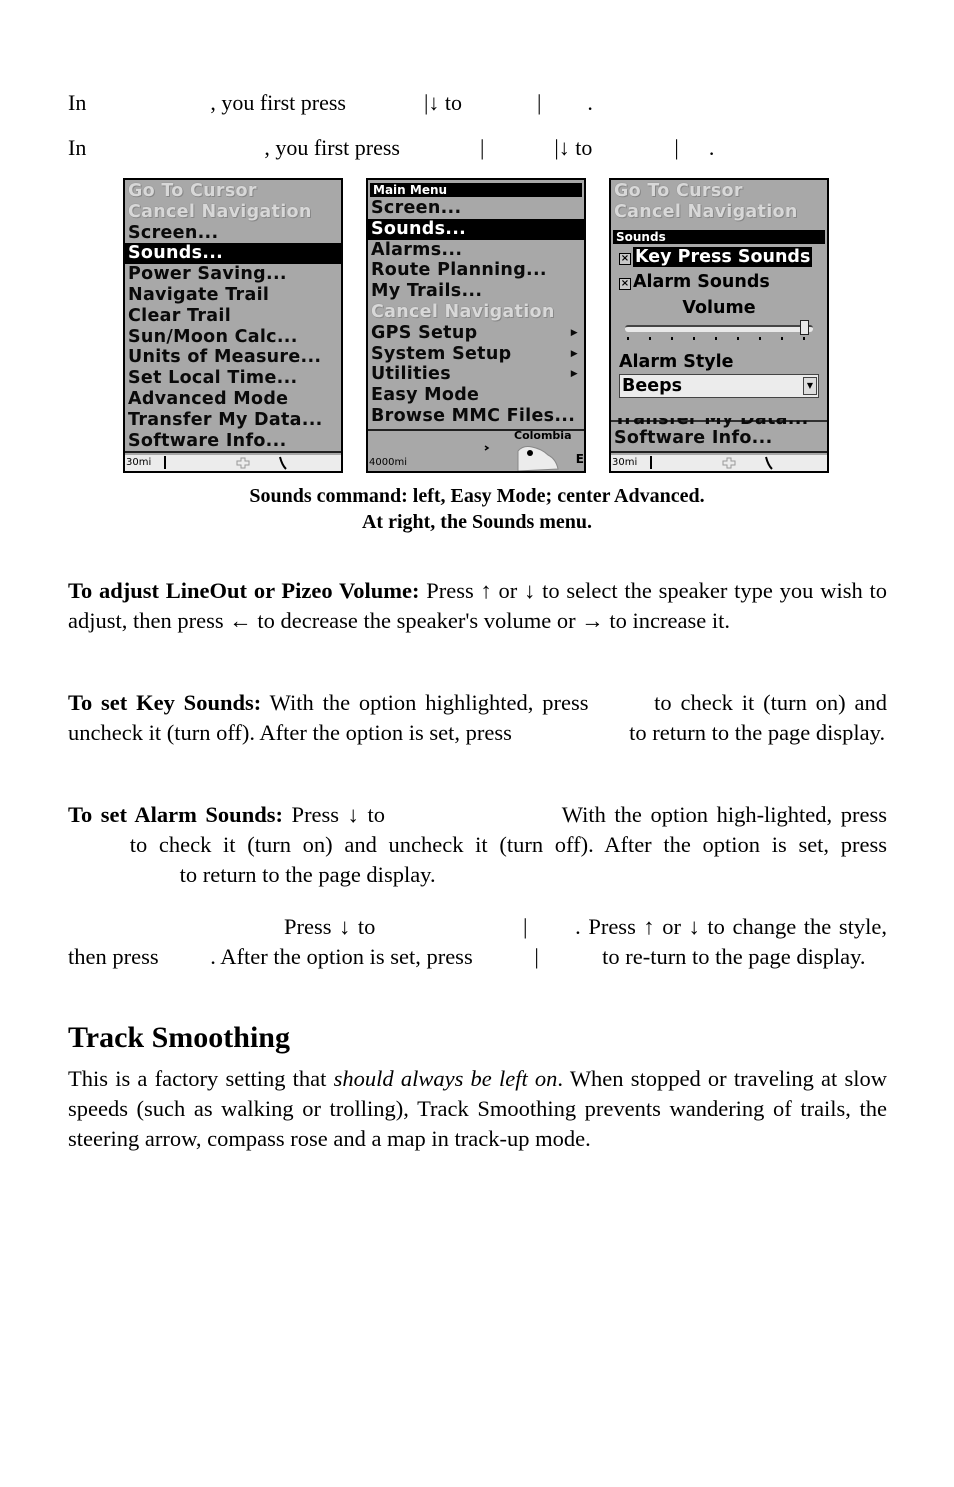  Describe the element at coordinates (804, 327) in the screenshot. I see `slider-thumb` at that location.